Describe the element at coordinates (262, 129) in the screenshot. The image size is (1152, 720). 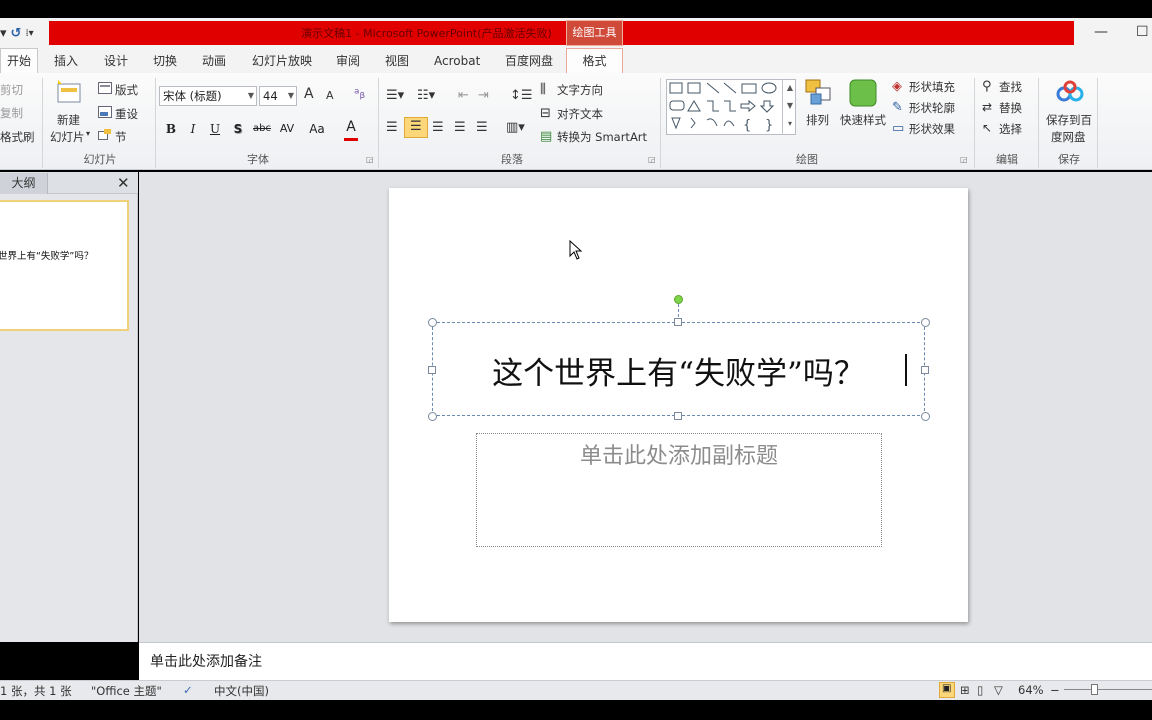
I see `strikethrough-button: abc` at that location.